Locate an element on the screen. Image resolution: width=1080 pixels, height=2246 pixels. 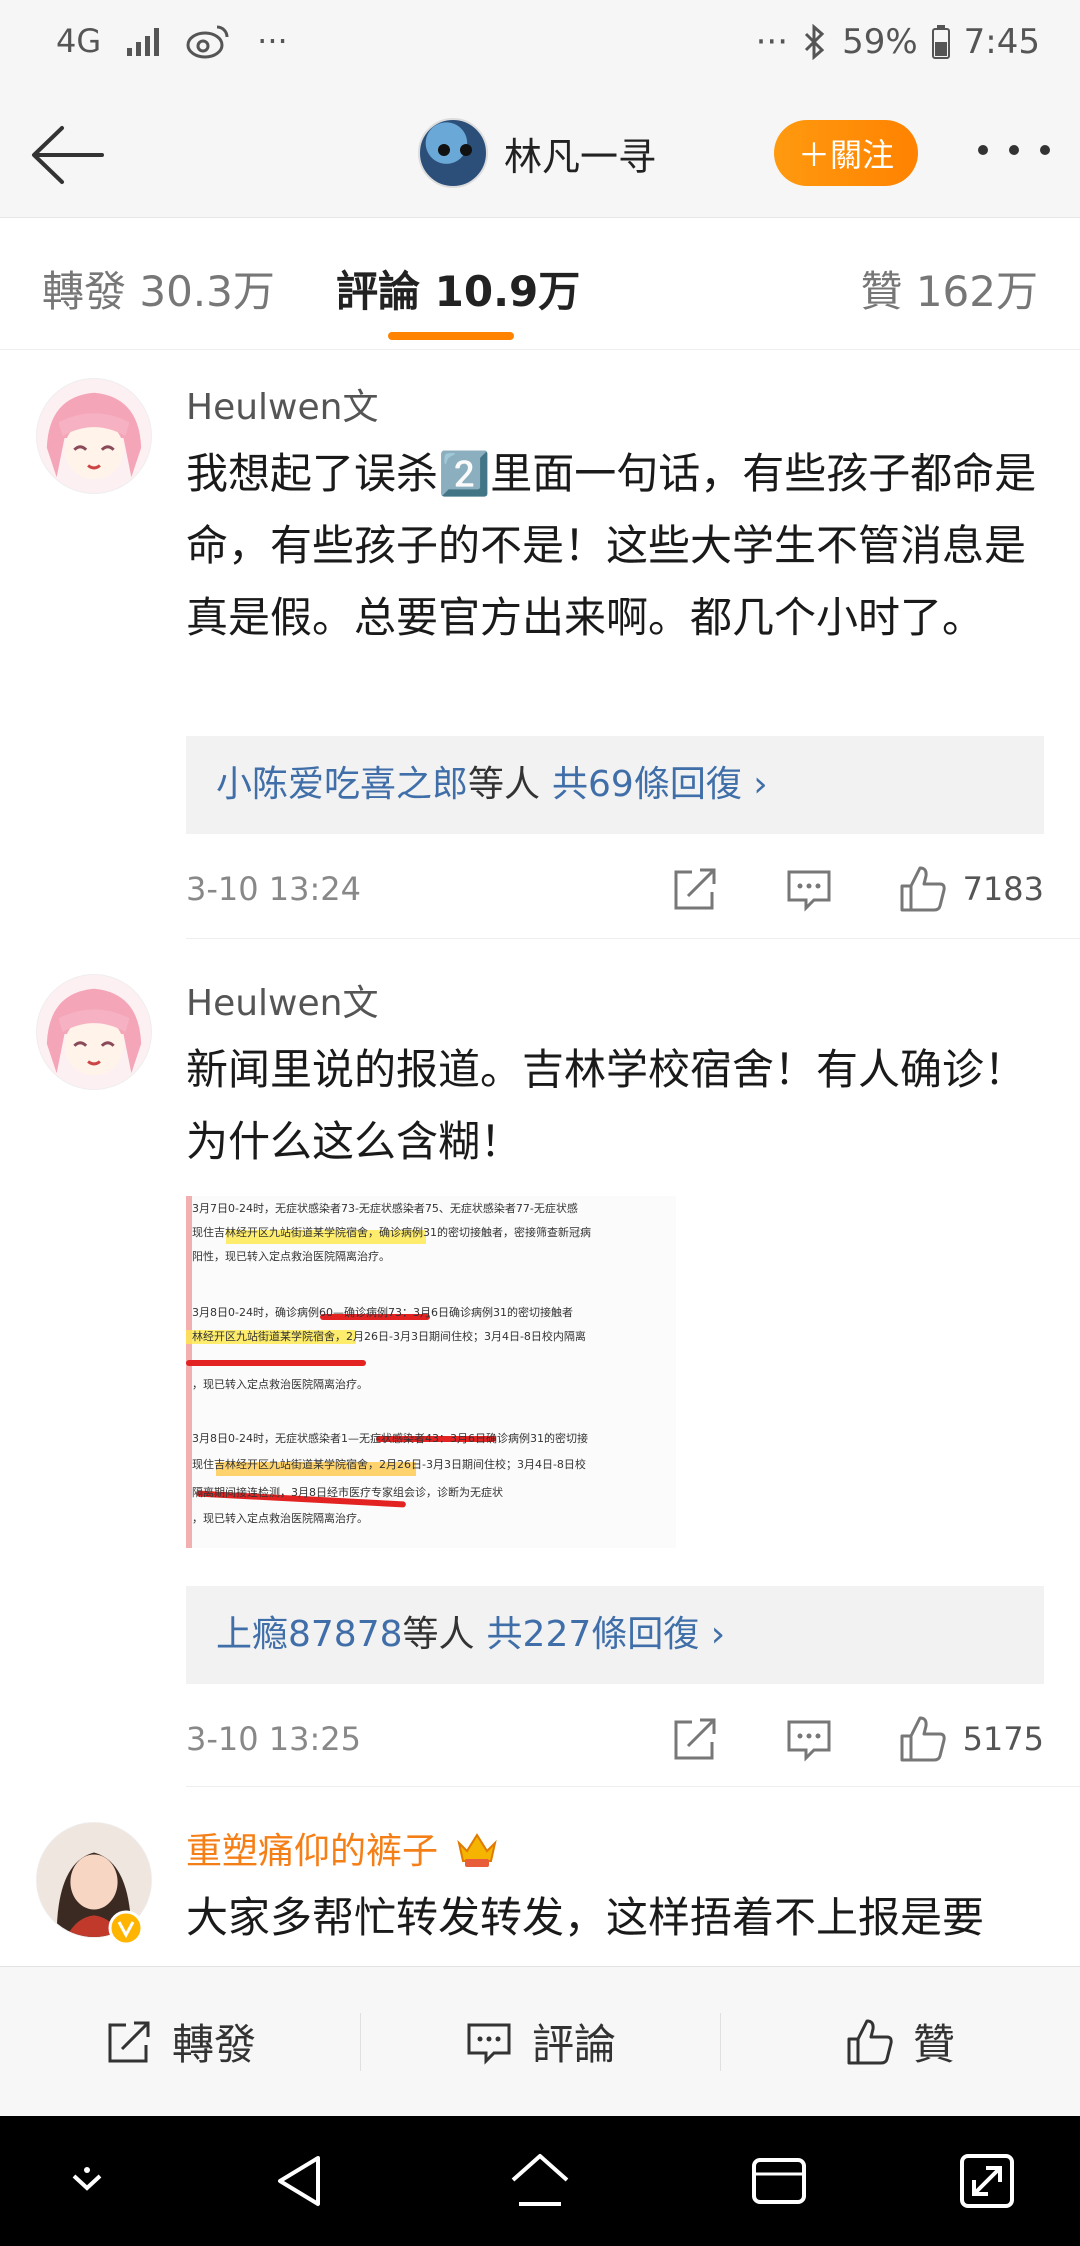
back-arrow-icon is located at coordinates (68, 155).